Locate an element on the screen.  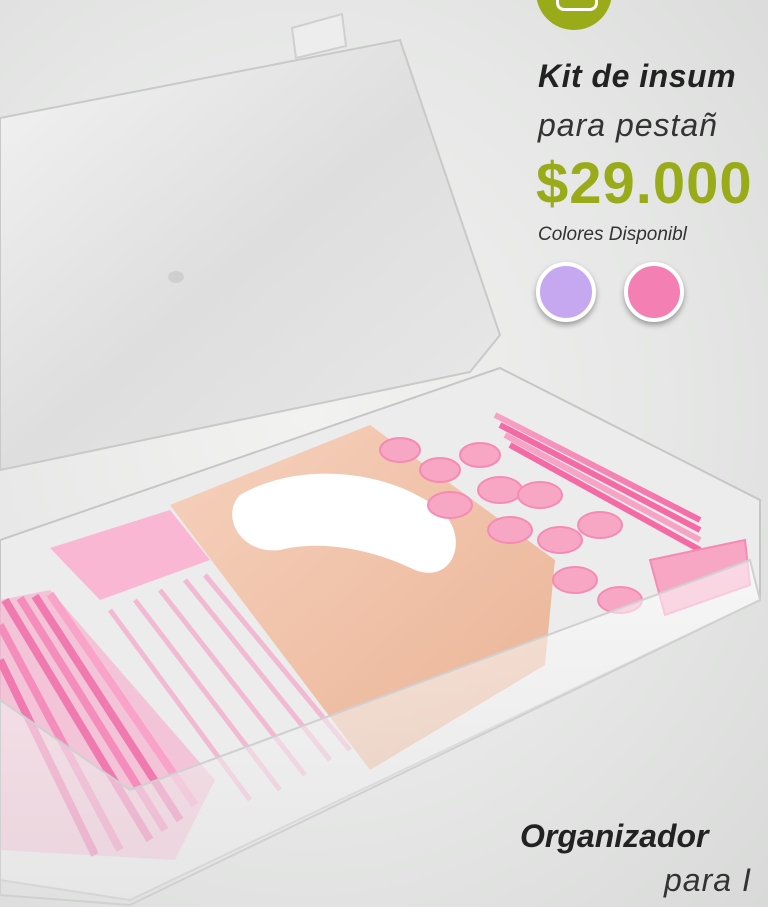
colors-available-label: Colores Disponibl is located at coordinates (612, 234).